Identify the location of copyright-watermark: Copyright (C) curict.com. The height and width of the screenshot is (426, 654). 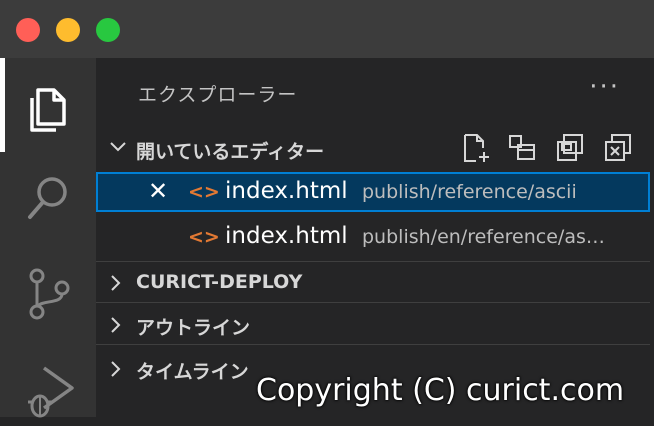
(440, 390).